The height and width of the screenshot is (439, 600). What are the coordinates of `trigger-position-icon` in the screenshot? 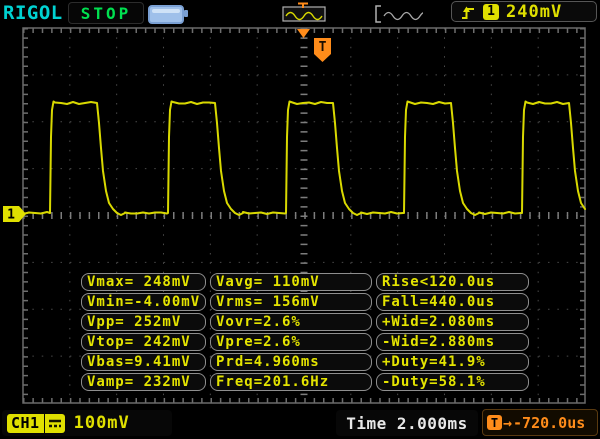 It's located at (303, 33).